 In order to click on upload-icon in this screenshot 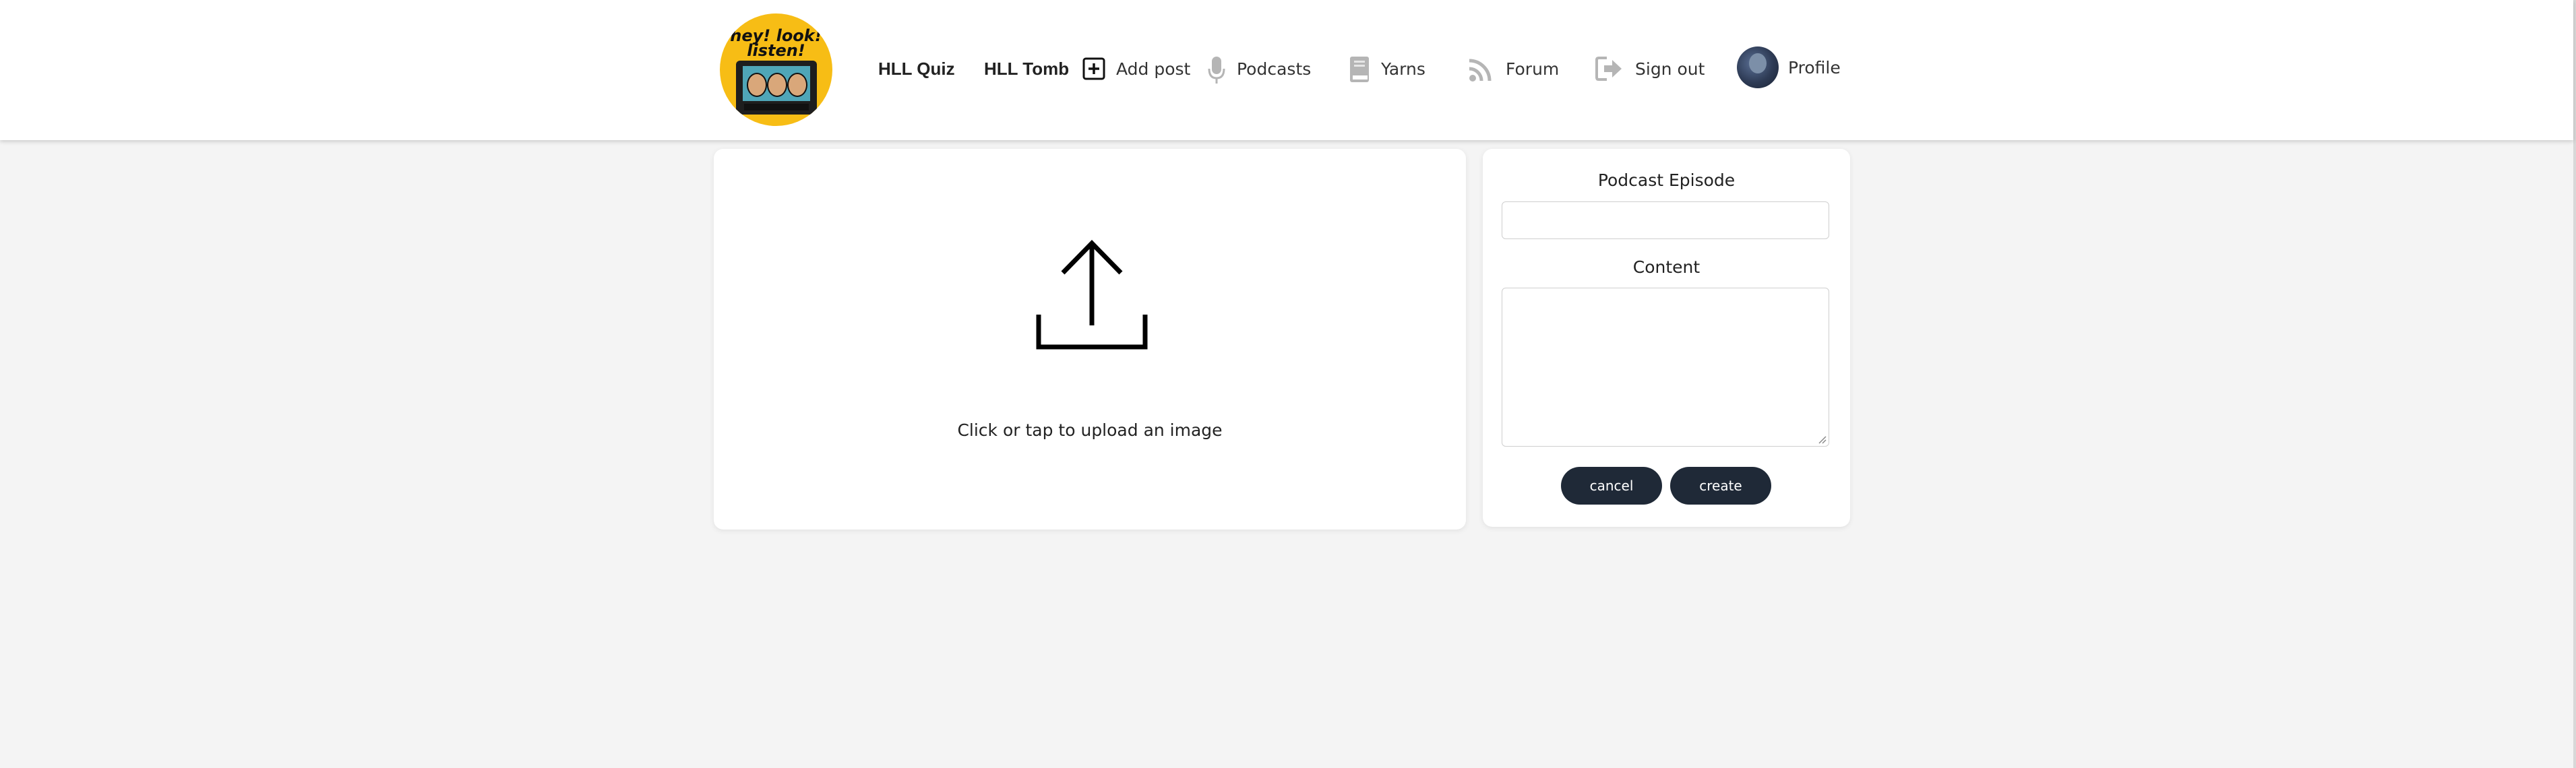, I will do `click(1092, 294)`.